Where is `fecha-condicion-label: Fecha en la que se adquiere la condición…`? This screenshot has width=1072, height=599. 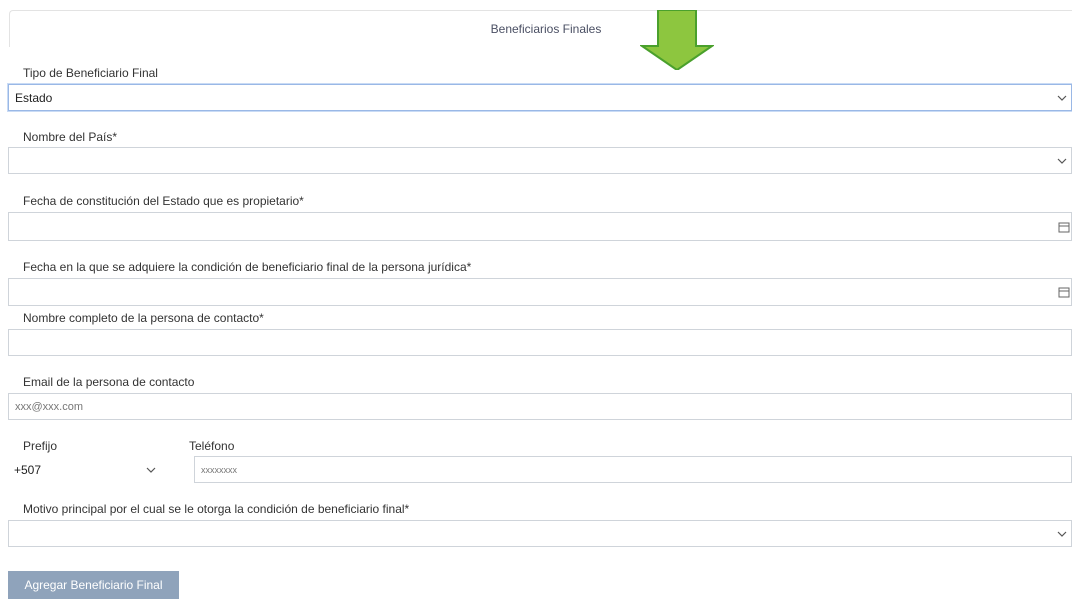 fecha-condicion-label: Fecha en la que se adquiere la condición… is located at coordinates (247, 267).